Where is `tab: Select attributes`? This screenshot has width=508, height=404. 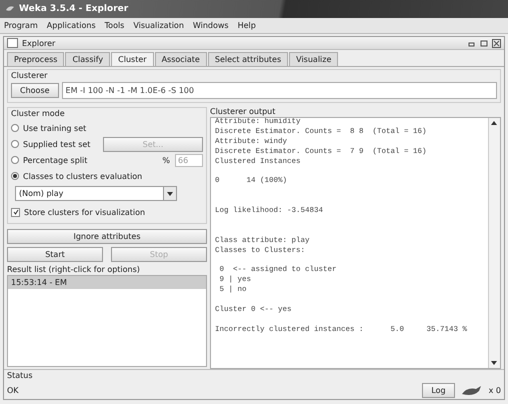 tab: Select attributes is located at coordinates (248, 59).